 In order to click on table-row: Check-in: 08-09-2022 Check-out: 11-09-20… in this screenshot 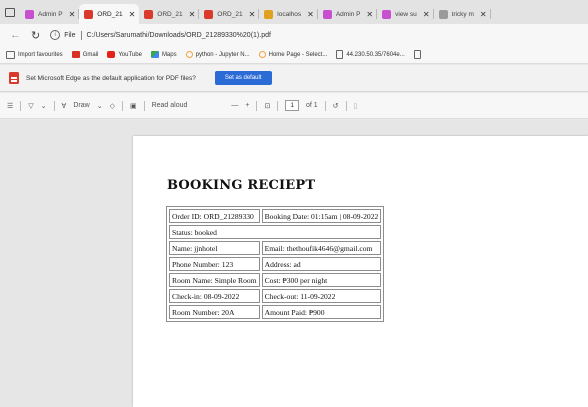, I will do `click(275, 296)`.